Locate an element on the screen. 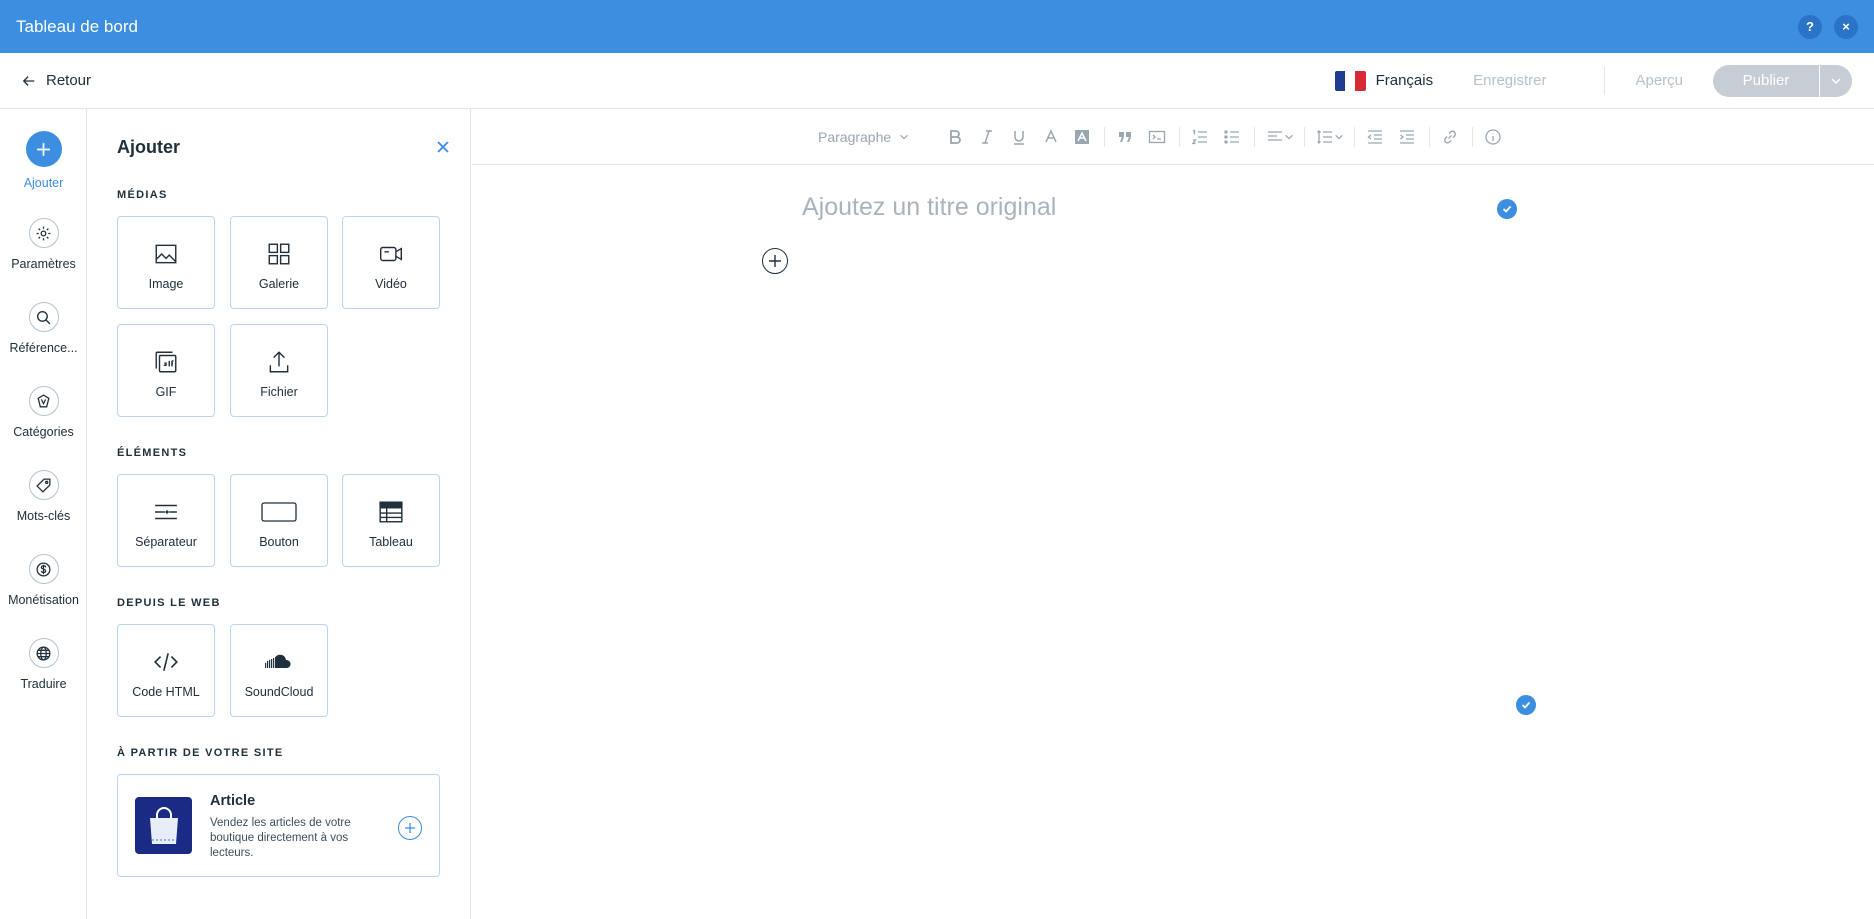 Image resolution: width=1874 pixels, height=919 pixels. link-icon is located at coordinates (1450, 137).